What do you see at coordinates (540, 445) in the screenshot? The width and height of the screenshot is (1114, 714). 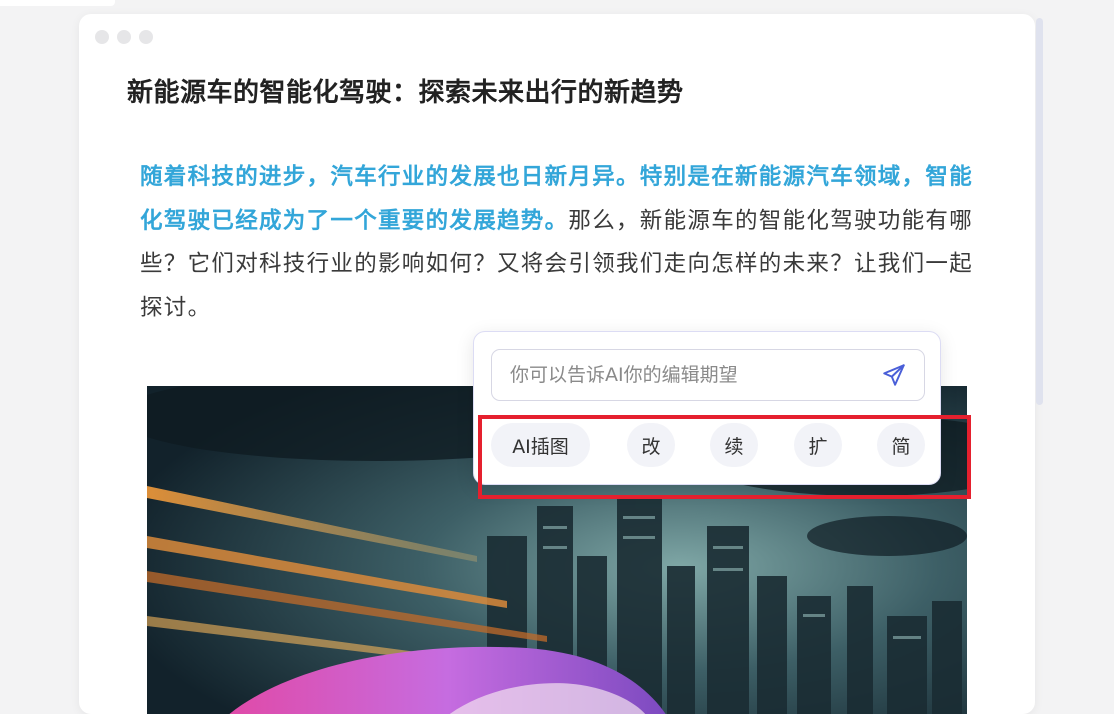 I see `ai-illustration-button: AI插图` at bounding box center [540, 445].